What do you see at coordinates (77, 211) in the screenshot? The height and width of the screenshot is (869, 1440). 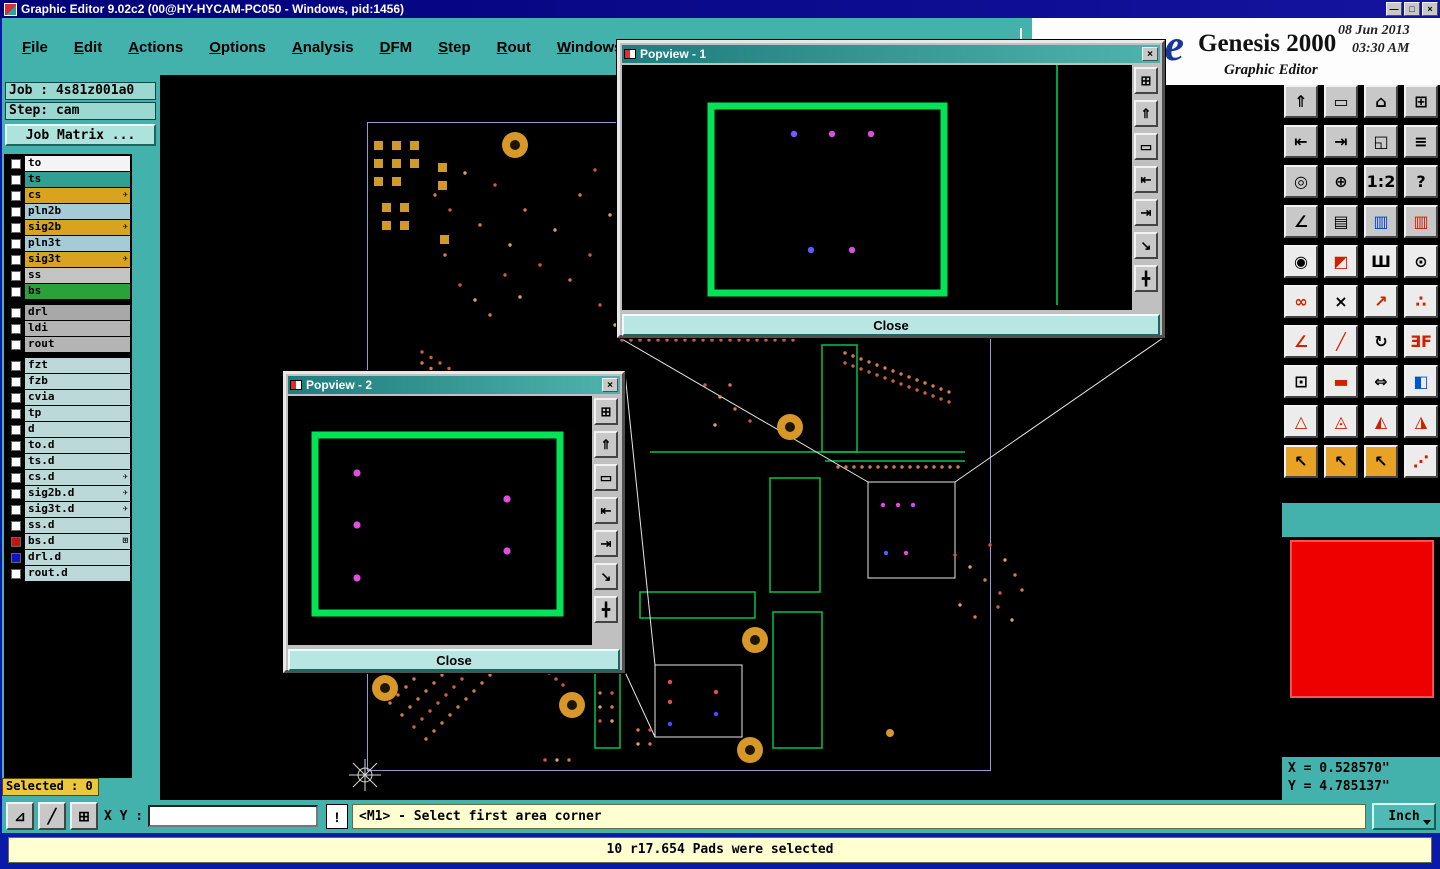 I see `layer-name: pln2b` at bounding box center [77, 211].